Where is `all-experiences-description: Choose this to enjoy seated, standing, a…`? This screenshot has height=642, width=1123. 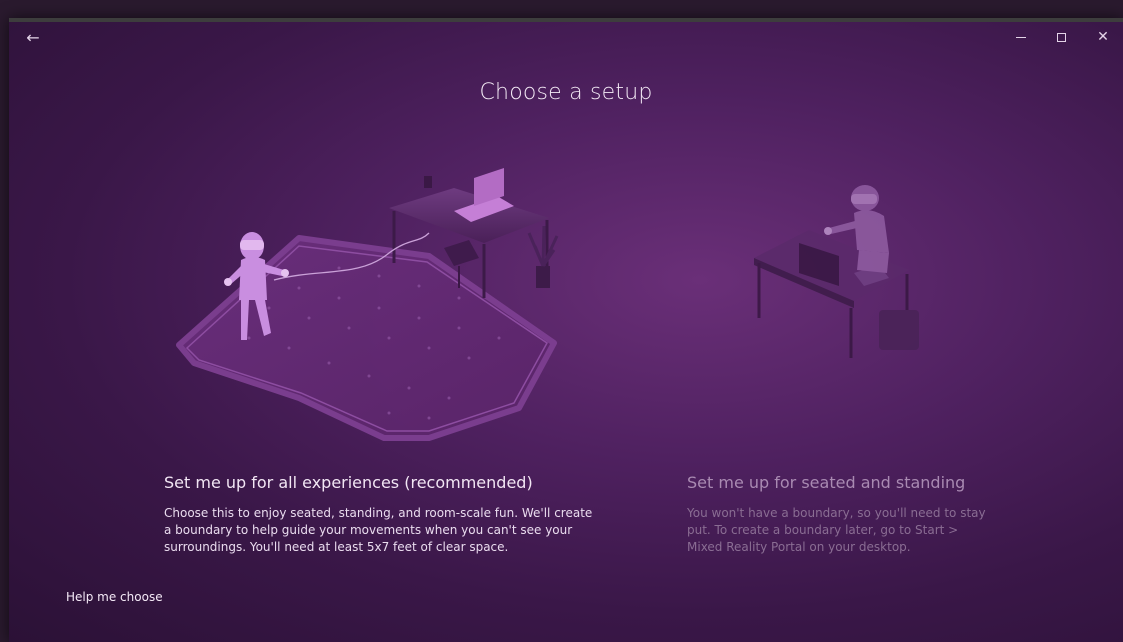
all-experiences-description: Choose this to enjoy seated, standing, a… is located at coordinates (378, 530).